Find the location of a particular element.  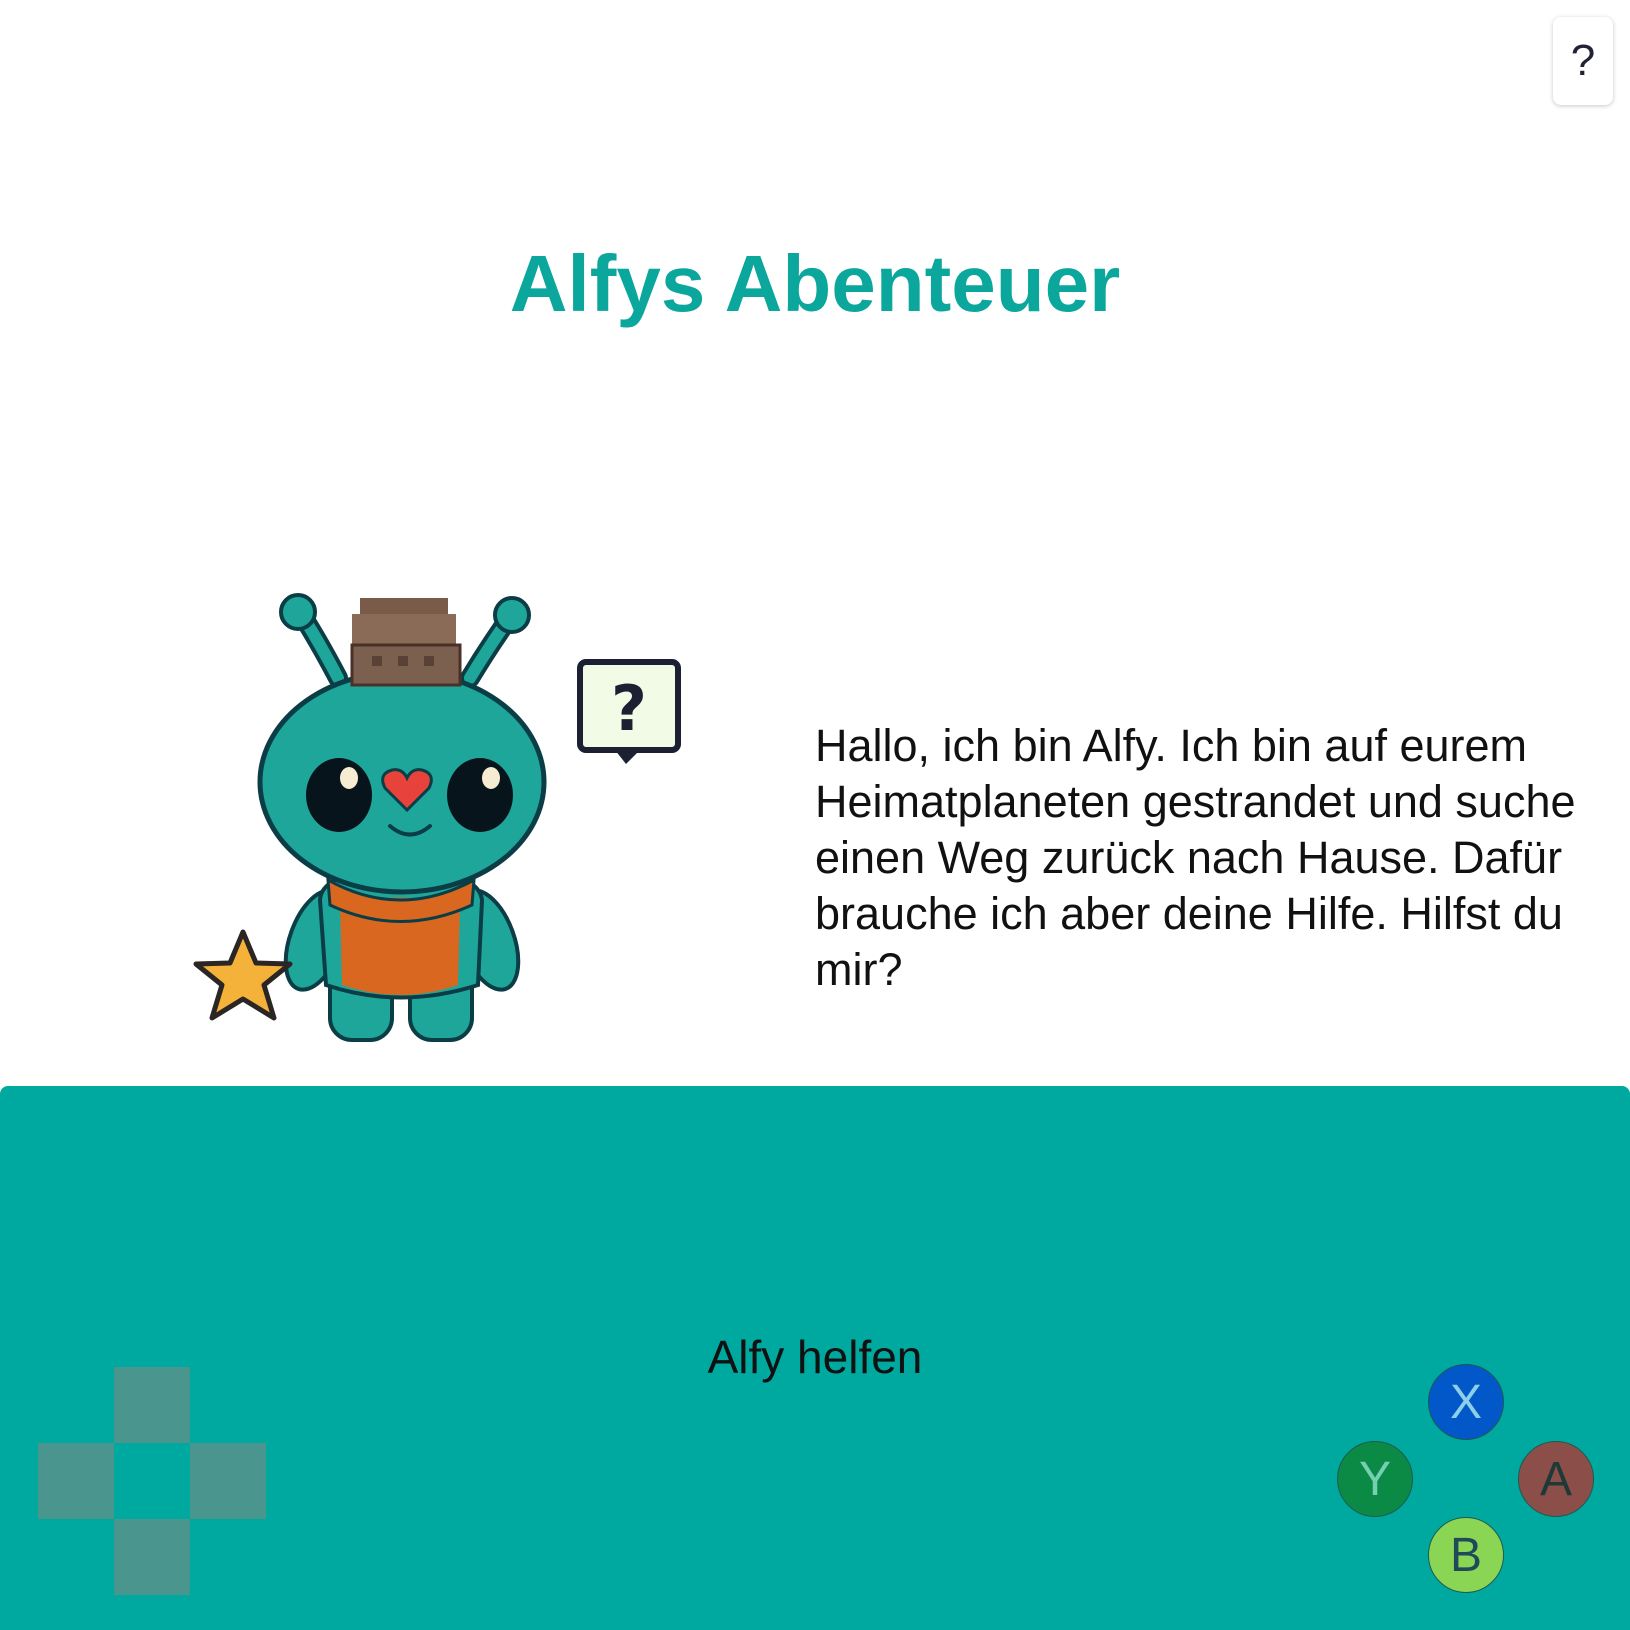

x-button: X is located at coordinates (1466, 1402).